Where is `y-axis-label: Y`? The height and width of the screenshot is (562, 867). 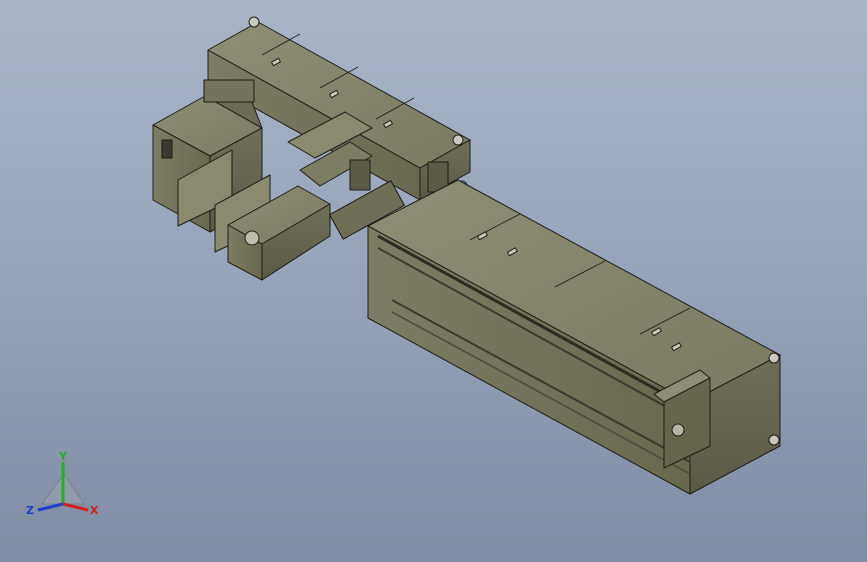
y-axis-label: Y is located at coordinates (63, 456).